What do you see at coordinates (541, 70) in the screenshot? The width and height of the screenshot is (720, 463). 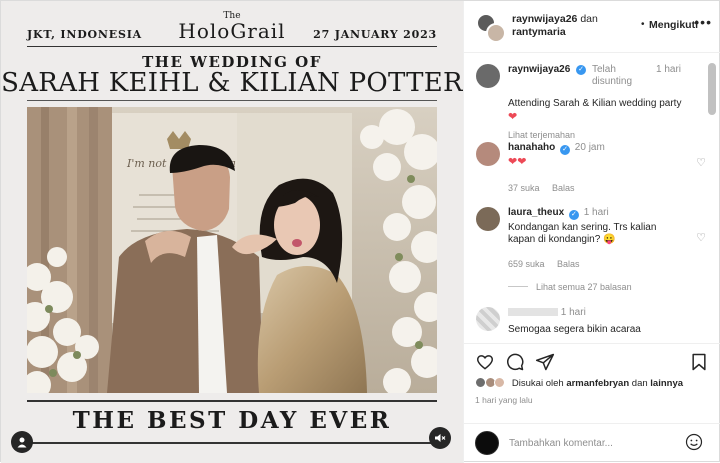 I see `comment-username: raynwijaya26` at bounding box center [541, 70].